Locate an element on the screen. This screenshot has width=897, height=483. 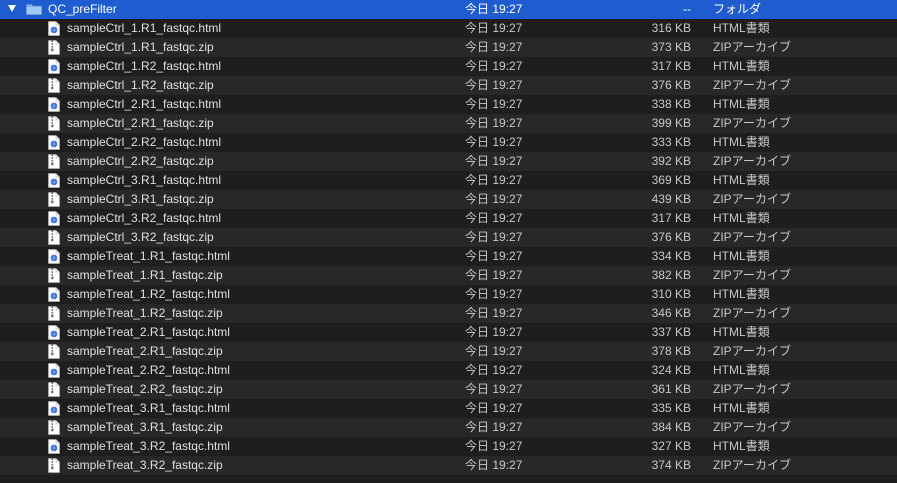
folder-size: -- is located at coordinates (687, 9).